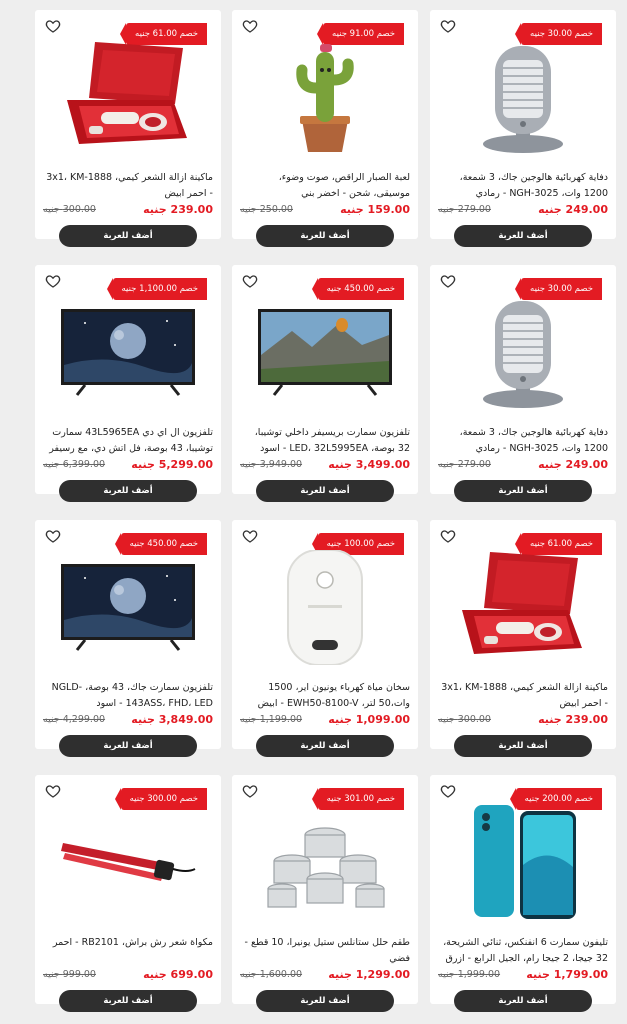  I want to click on product-name: طقم حلل ستانلس ستيل يونيرا، 10 قطع - فضي, so click(325, 951).